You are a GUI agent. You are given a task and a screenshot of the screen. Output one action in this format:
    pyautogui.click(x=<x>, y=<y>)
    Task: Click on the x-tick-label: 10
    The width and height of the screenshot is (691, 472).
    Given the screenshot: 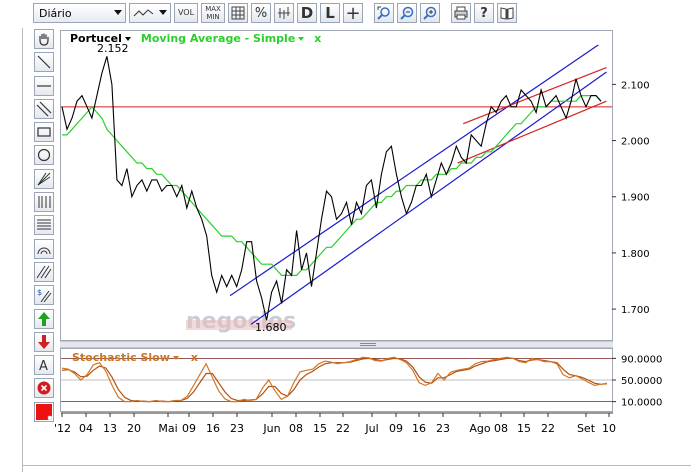 What is the action you would take?
    pyautogui.click(x=609, y=428)
    